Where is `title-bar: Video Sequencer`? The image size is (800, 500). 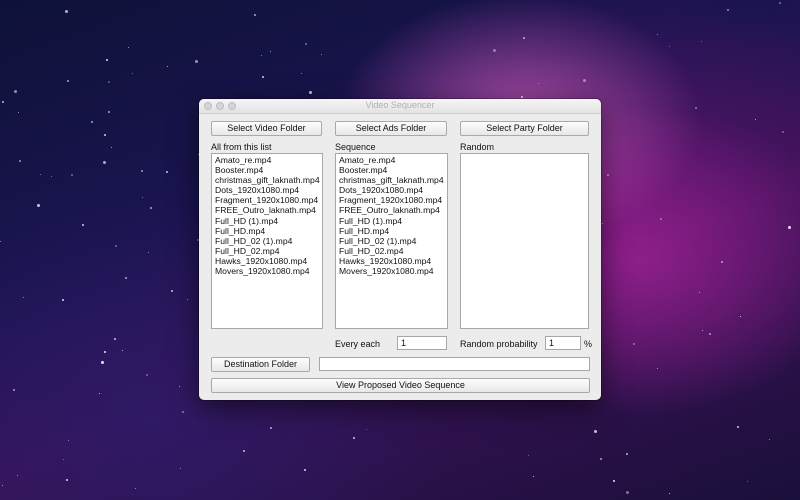
title-bar: Video Sequencer is located at coordinates (400, 106).